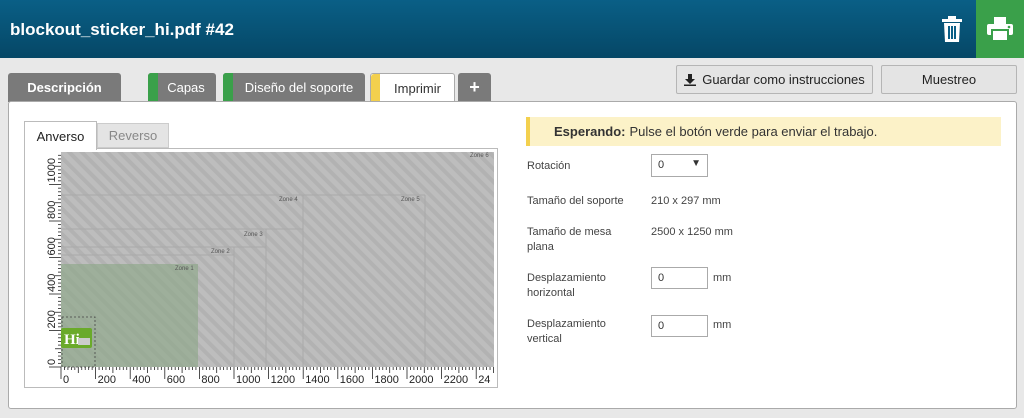 This screenshot has width=1024, height=418. What do you see at coordinates (456, 380) in the screenshot?
I see `x-tick-label: 2200` at bounding box center [456, 380].